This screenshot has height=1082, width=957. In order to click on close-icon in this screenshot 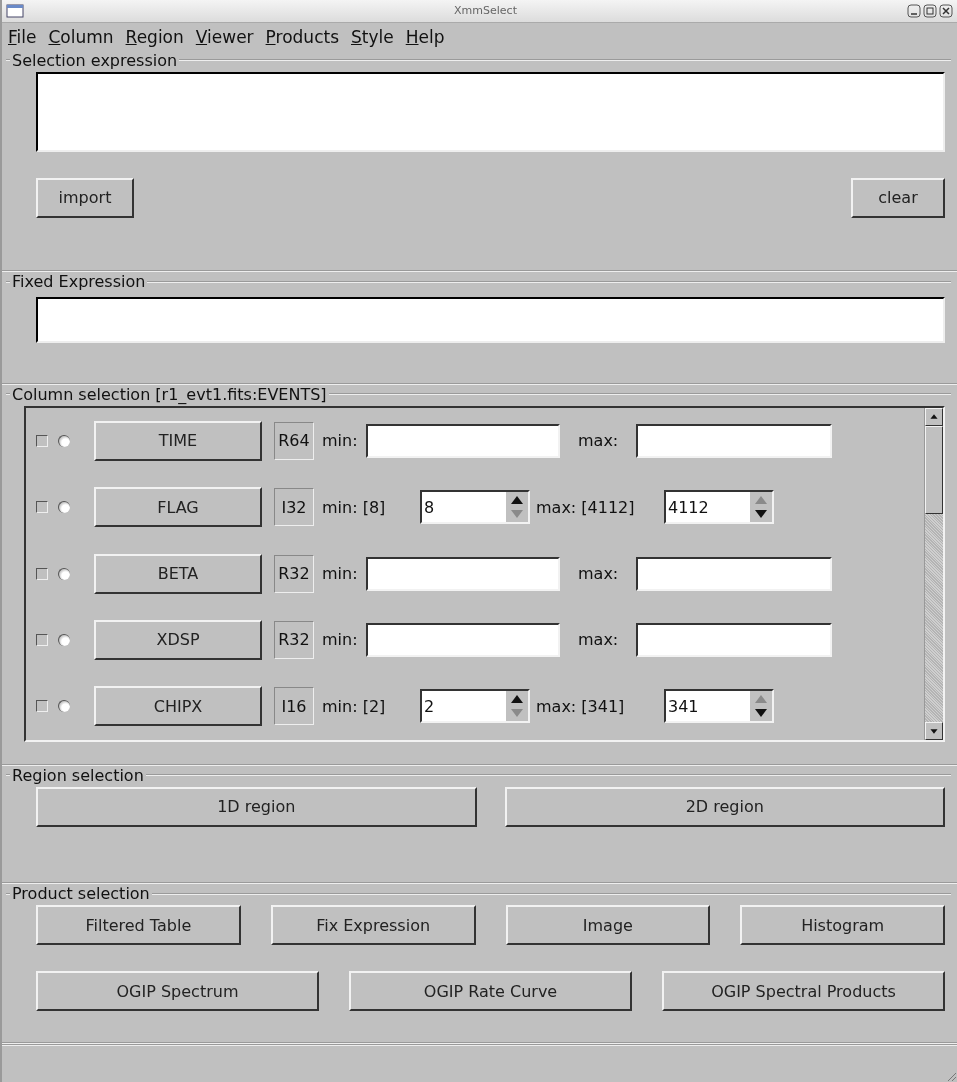, I will do `click(946, 10)`.